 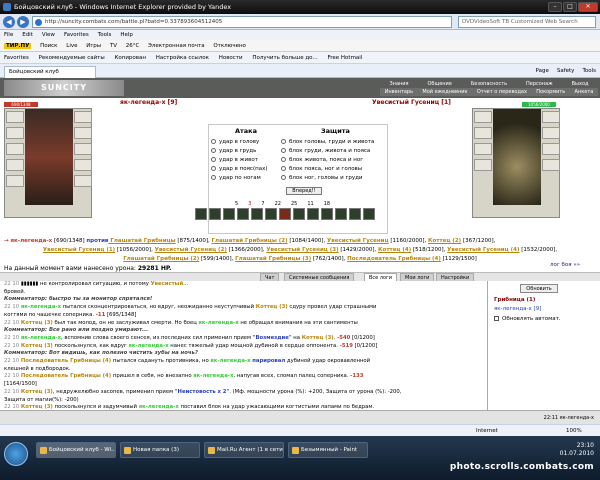 I want to click on menu-feed: Покормить, so click(x=550, y=92).